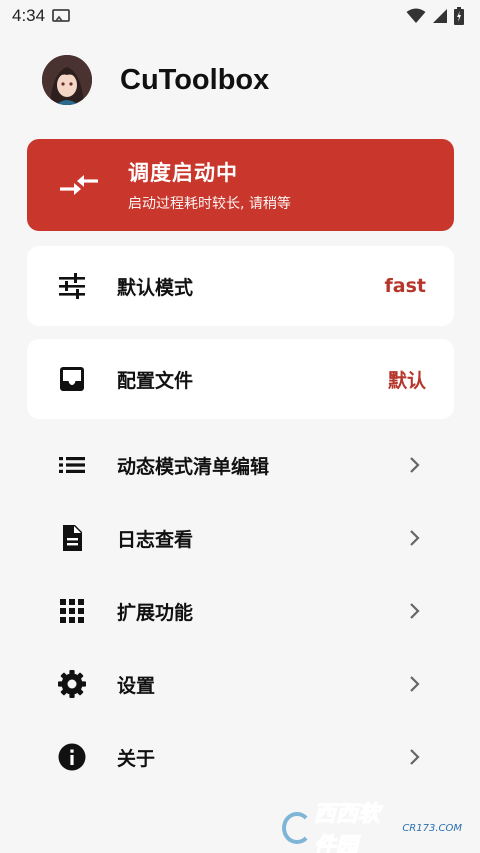 The width and height of the screenshot is (480, 853). What do you see at coordinates (72, 379) in the screenshot?
I see `inbox-tray-icon` at bounding box center [72, 379].